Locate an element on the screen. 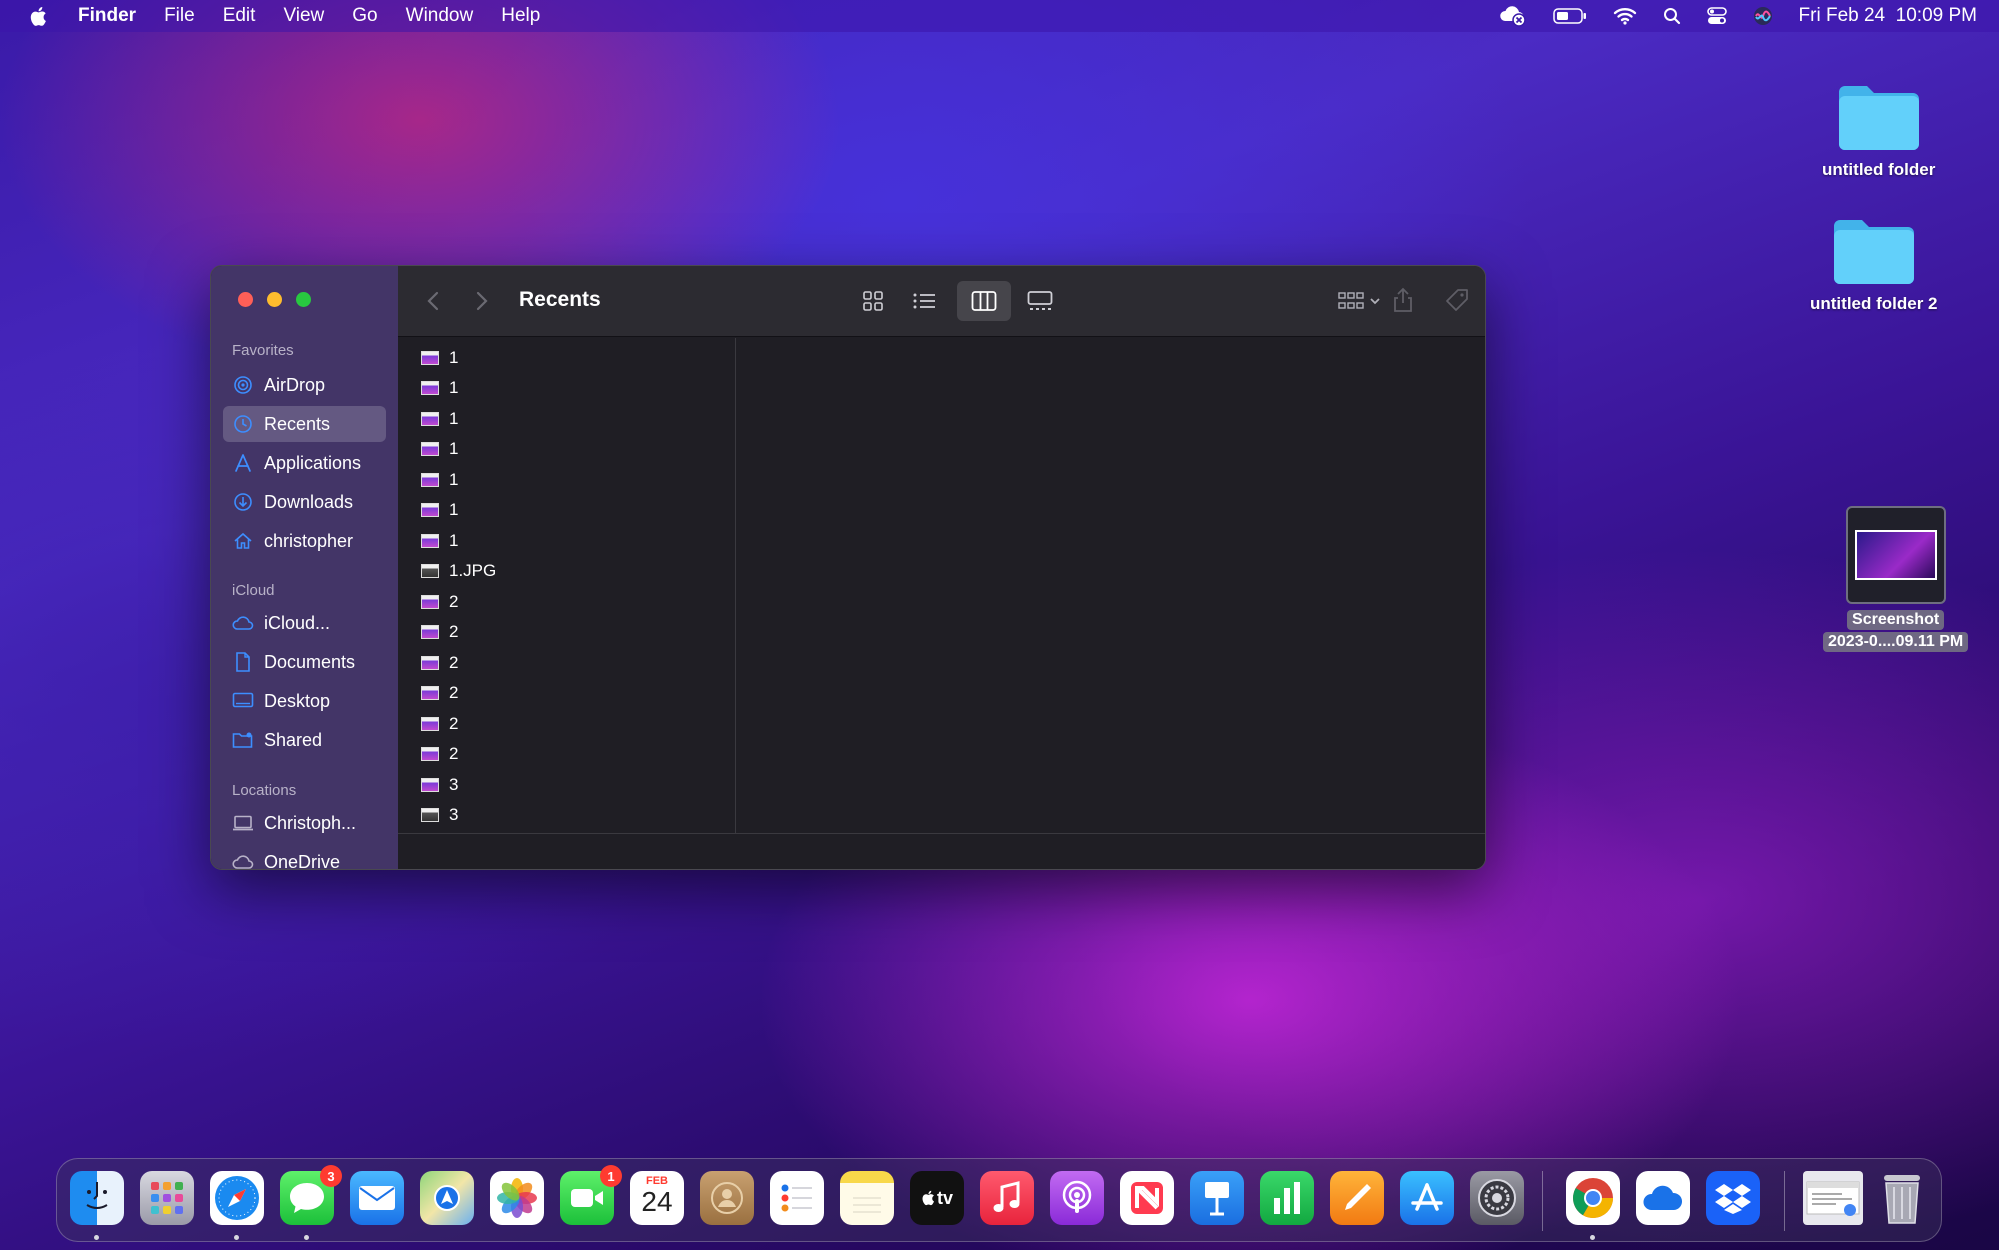 The width and height of the screenshot is (1999, 1250). sidebar-item-documents: Documents is located at coordinates (304, 662).